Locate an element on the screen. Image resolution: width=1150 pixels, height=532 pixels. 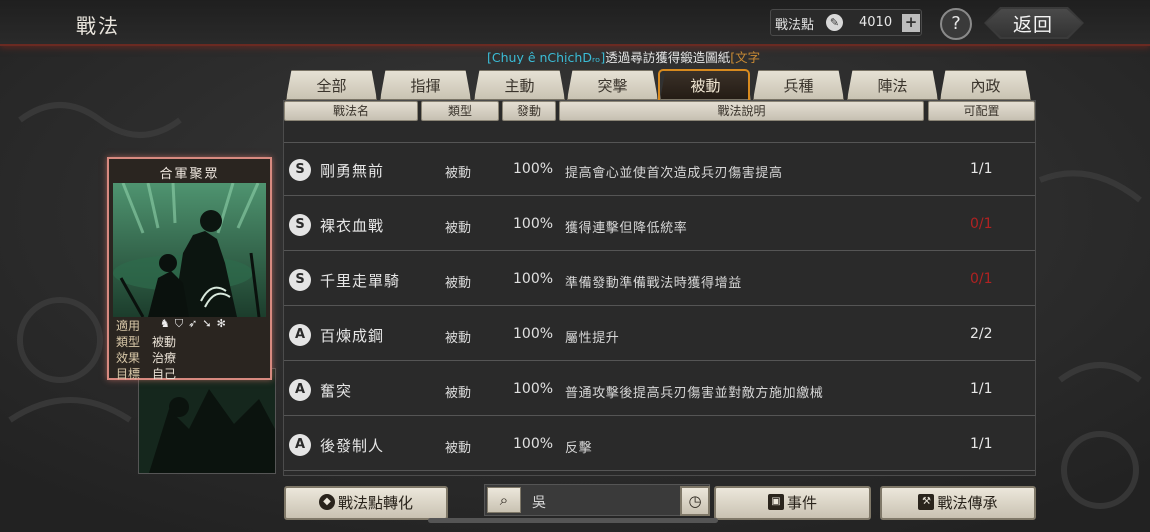
skill-inherit-label: 戰法傳承 is located at coordinates (967, 503).